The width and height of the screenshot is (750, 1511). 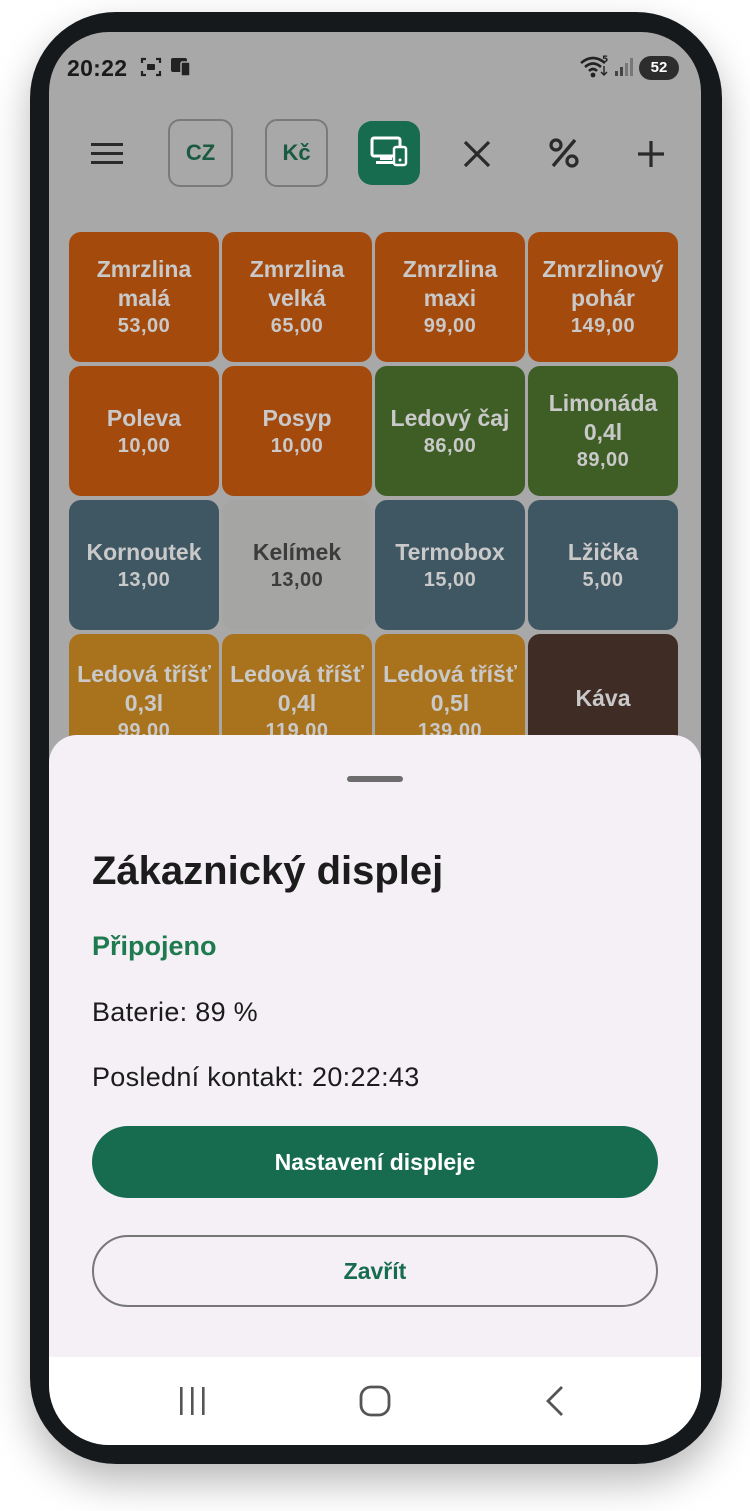 I want to click on product-name: Ledová tříšť 0,3l, so click(x=144, y=688).